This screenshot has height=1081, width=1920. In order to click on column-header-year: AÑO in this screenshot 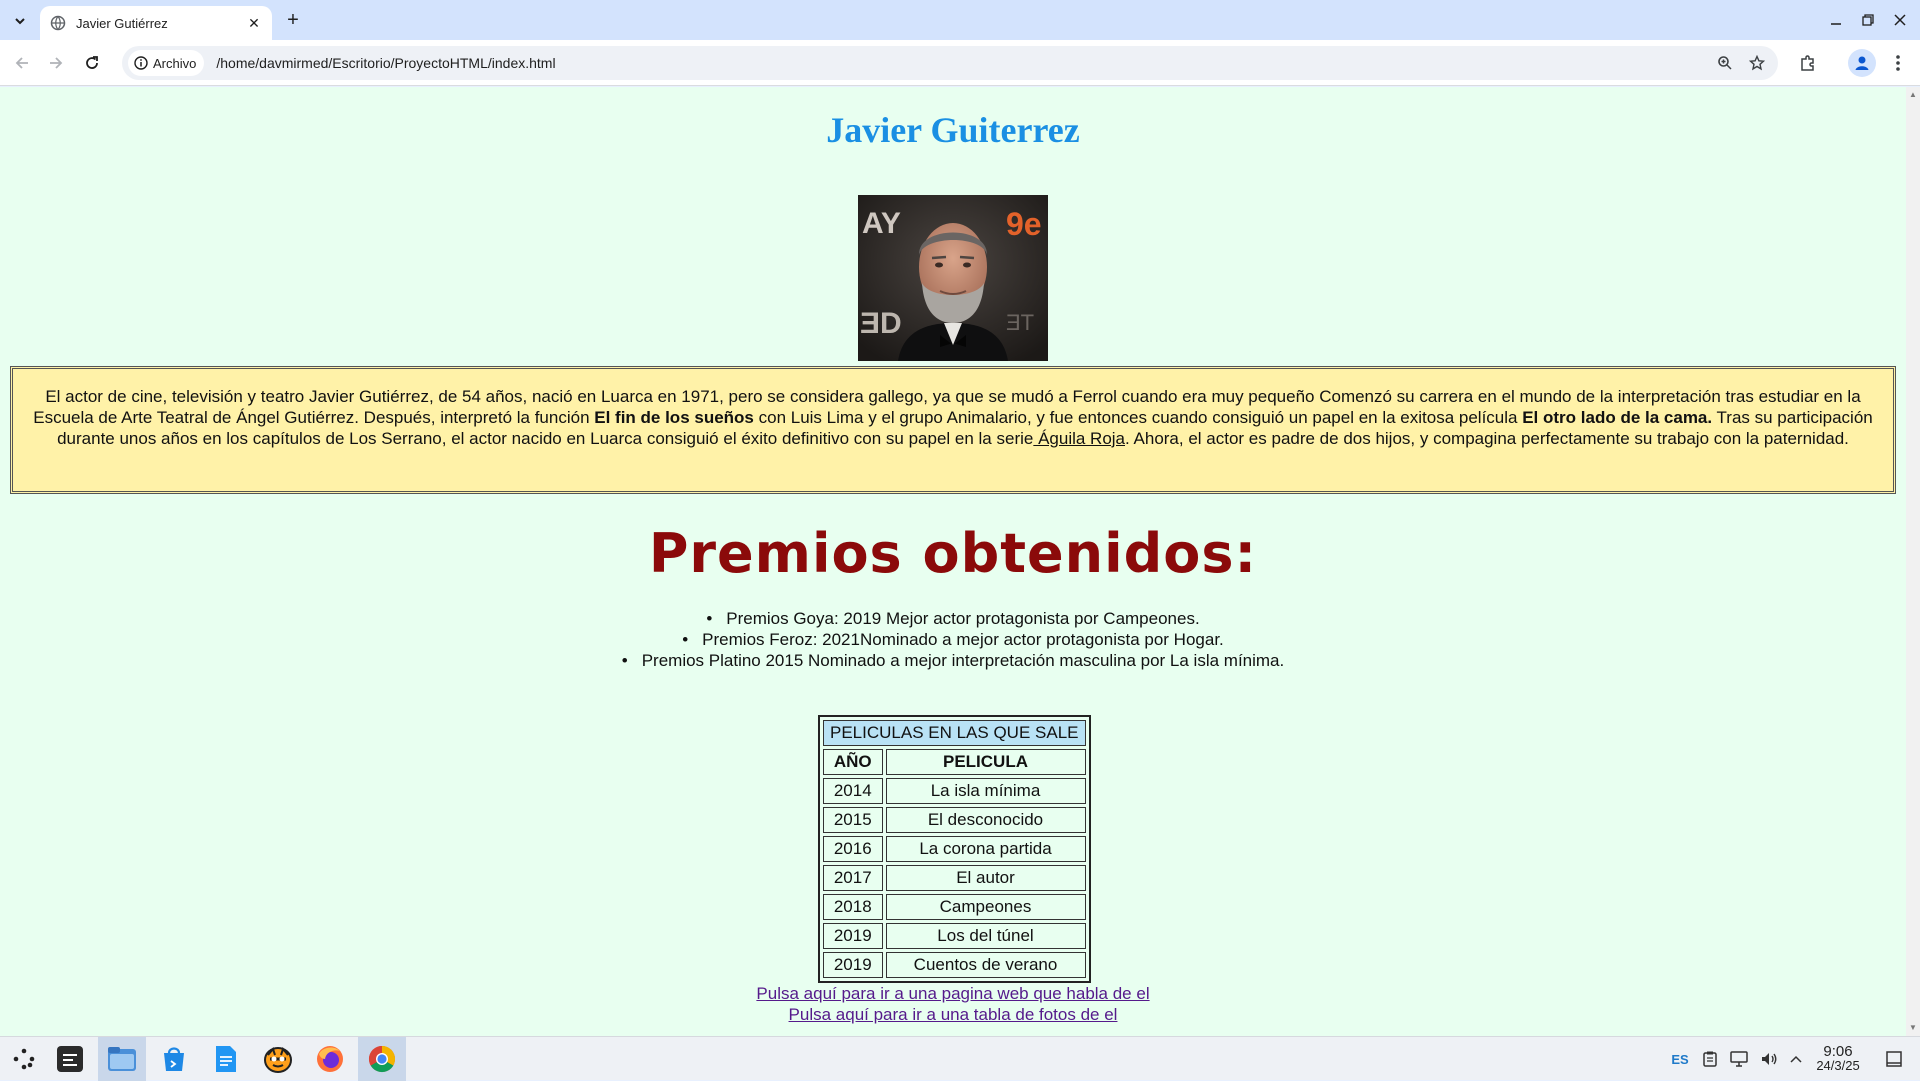, I will do `click(853, 762)`.